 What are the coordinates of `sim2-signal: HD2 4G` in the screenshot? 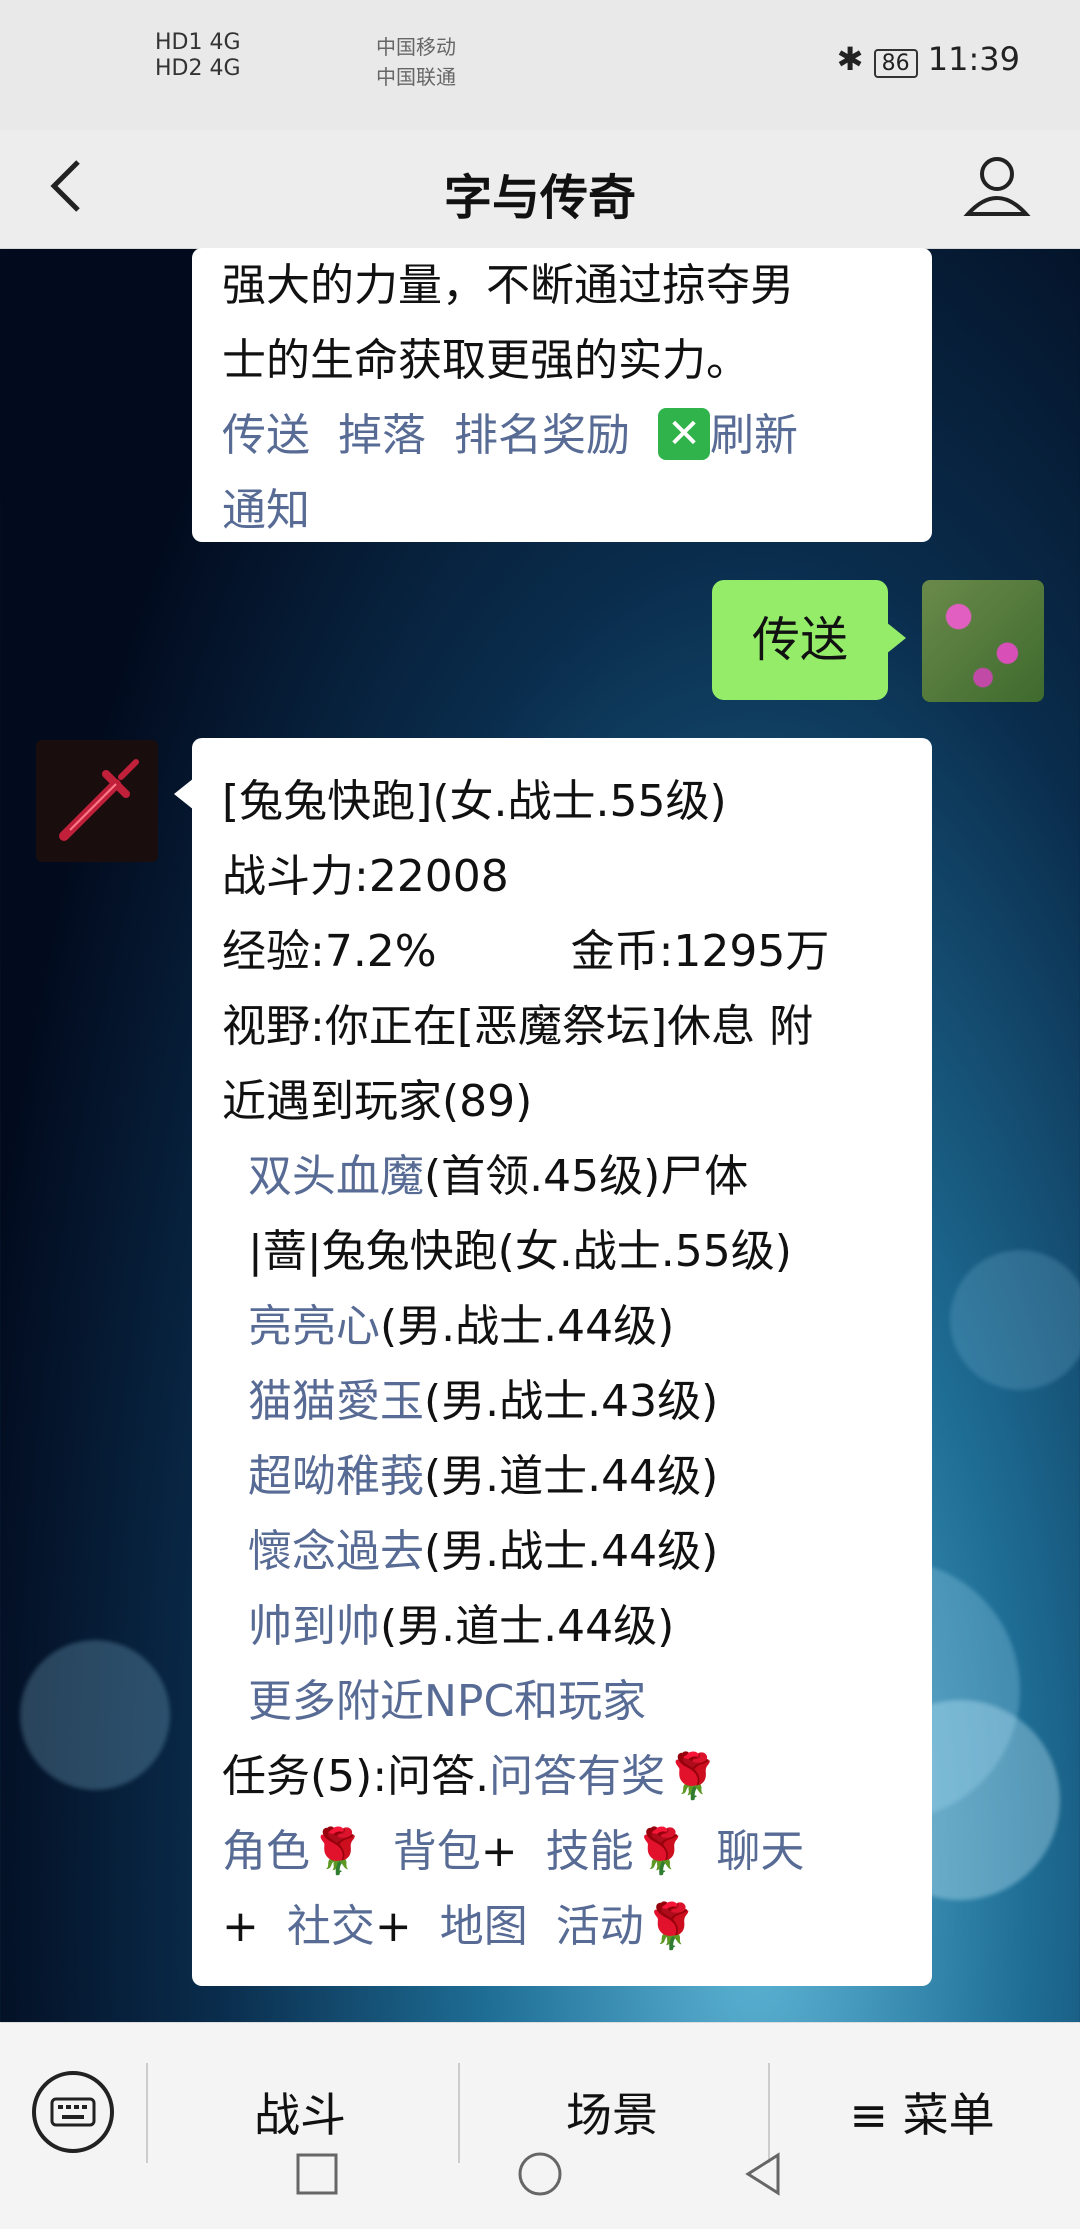 It's located at (198, 68).